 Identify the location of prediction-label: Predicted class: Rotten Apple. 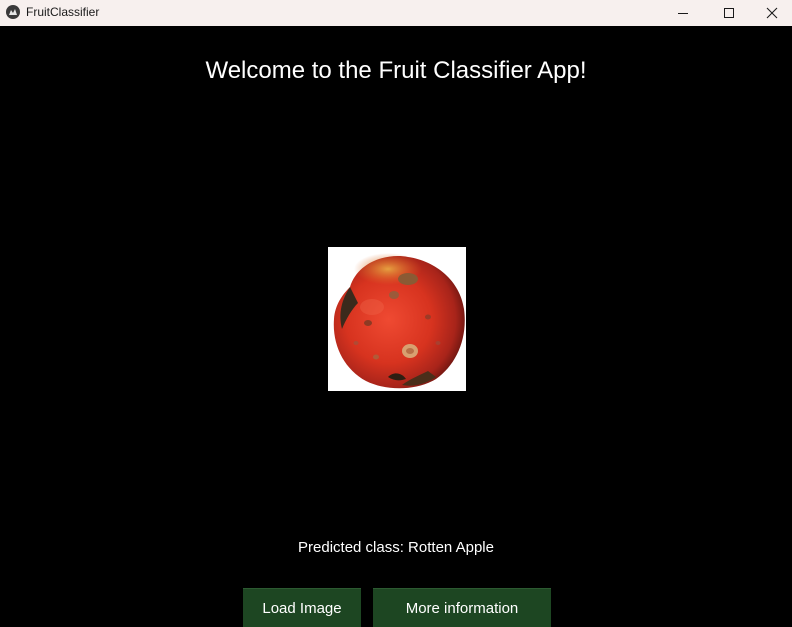
(396, 547).